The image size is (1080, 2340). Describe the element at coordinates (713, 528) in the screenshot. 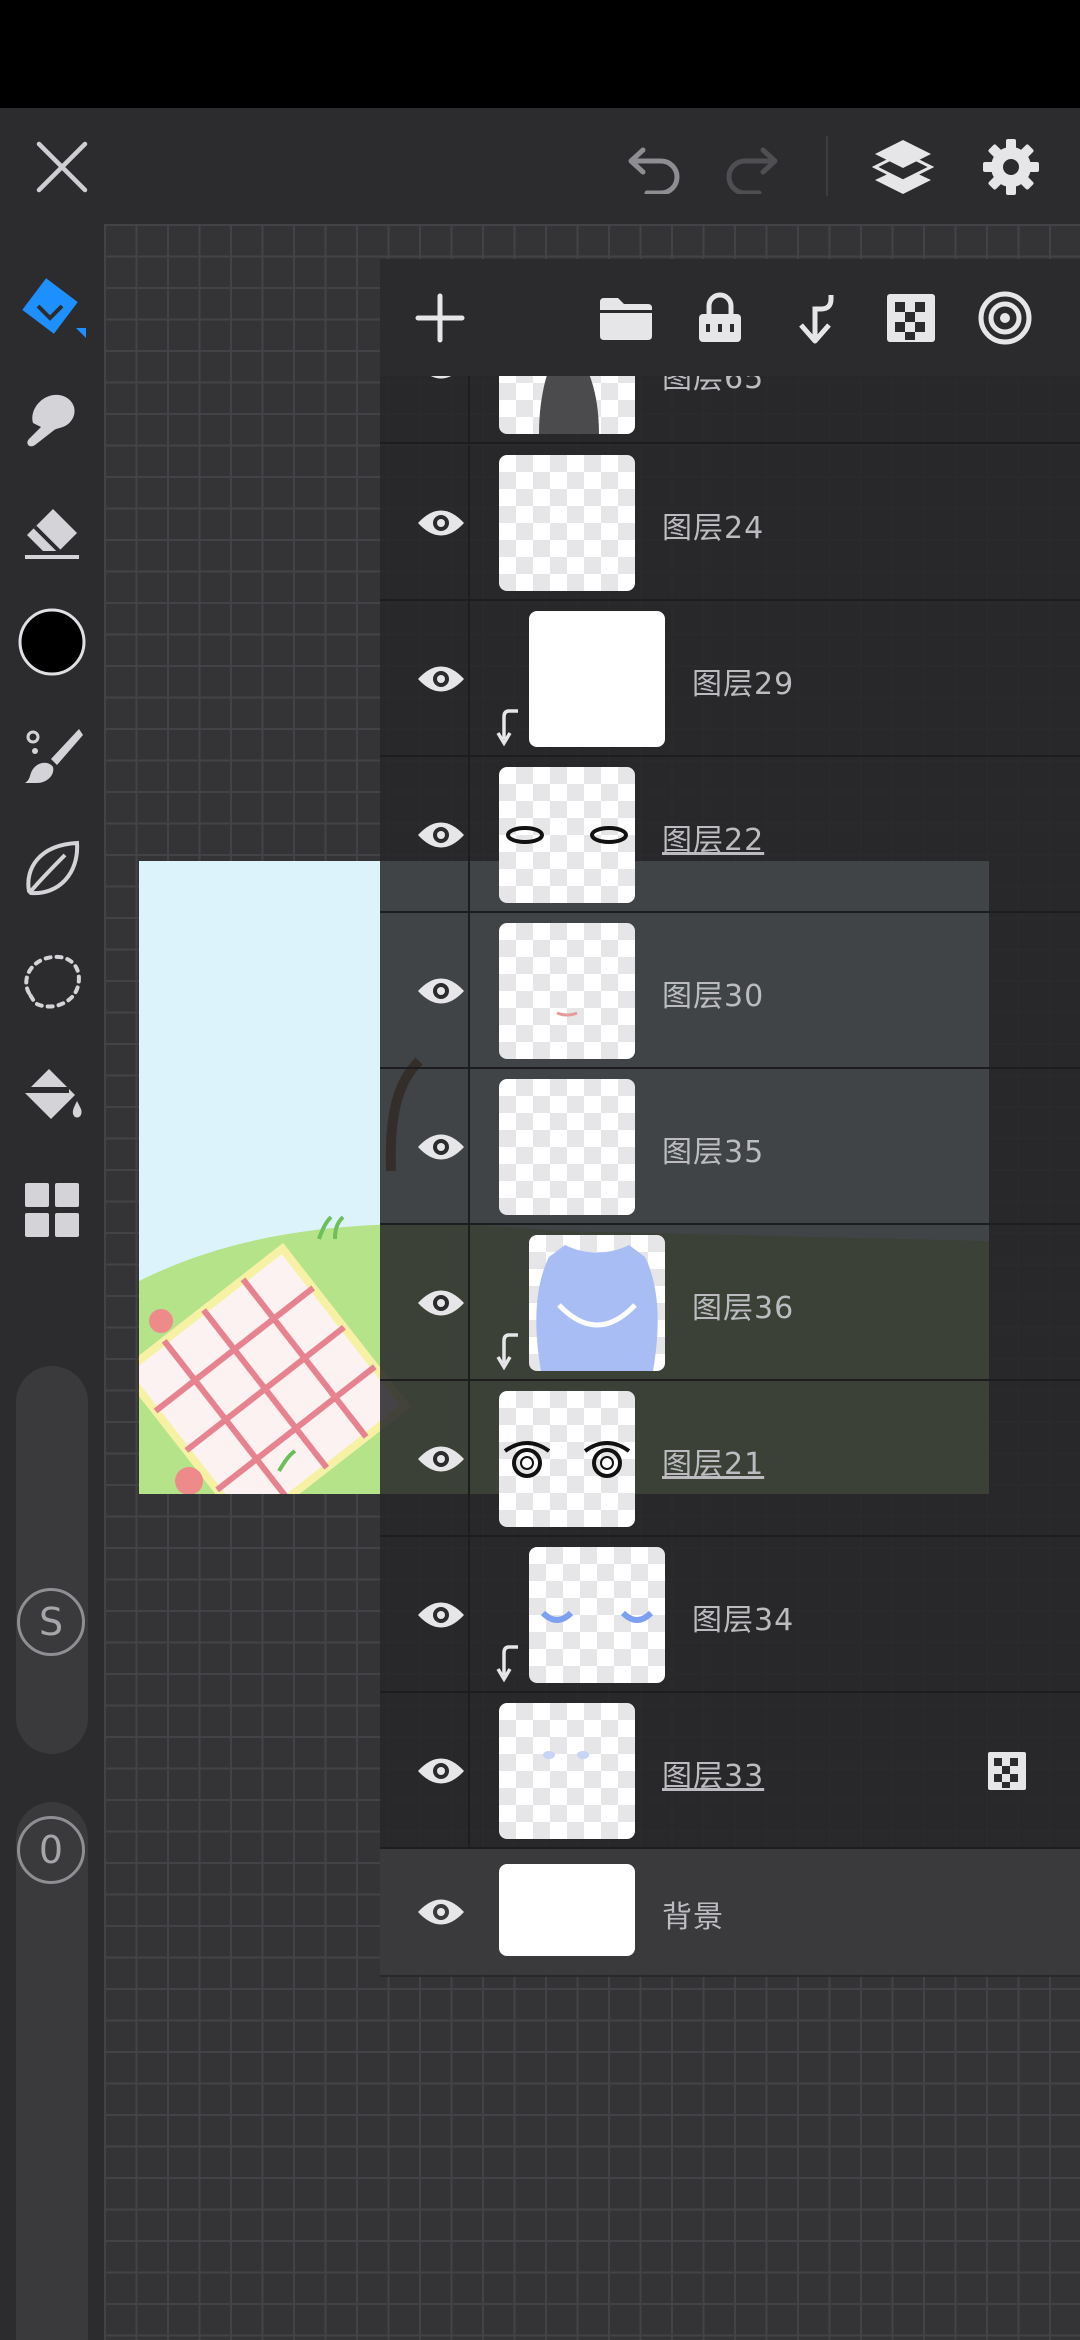

I see `layer-name: 图层24` at that location.